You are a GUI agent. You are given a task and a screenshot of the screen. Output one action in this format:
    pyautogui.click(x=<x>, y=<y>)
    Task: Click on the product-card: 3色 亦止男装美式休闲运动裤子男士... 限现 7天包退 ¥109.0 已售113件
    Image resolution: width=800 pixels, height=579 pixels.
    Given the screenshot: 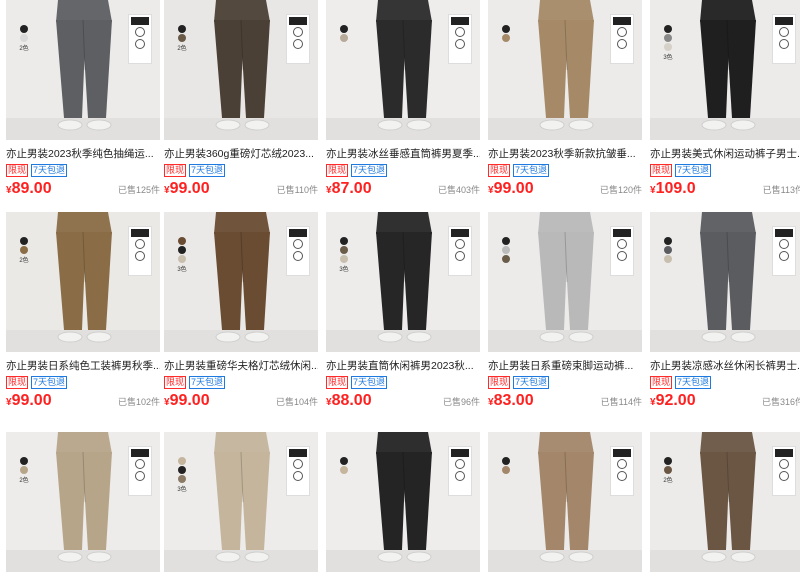 What is the action you would take?
    pyautogui.click(x=725, y=101)
    